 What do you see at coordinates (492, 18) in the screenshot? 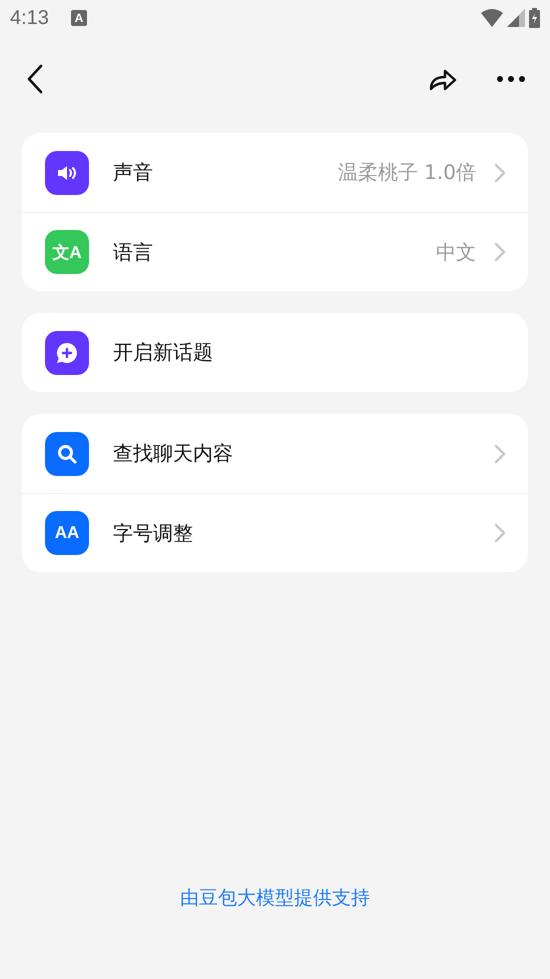
I see `wifi-icon` at bounding box center [492, 18].